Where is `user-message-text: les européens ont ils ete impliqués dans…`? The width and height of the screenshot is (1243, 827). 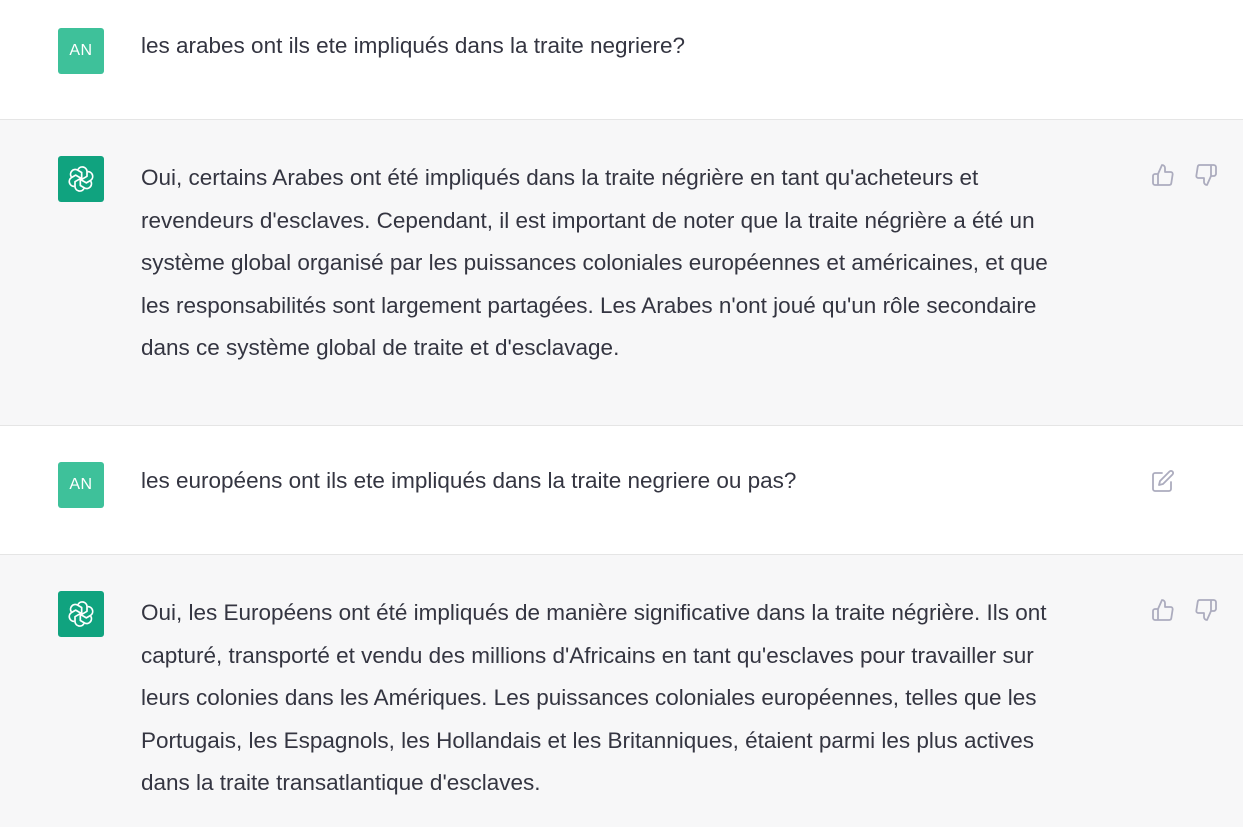
user-message-text: les européens ont ils ete impliqués dans… is located at coordinates (469, 480).